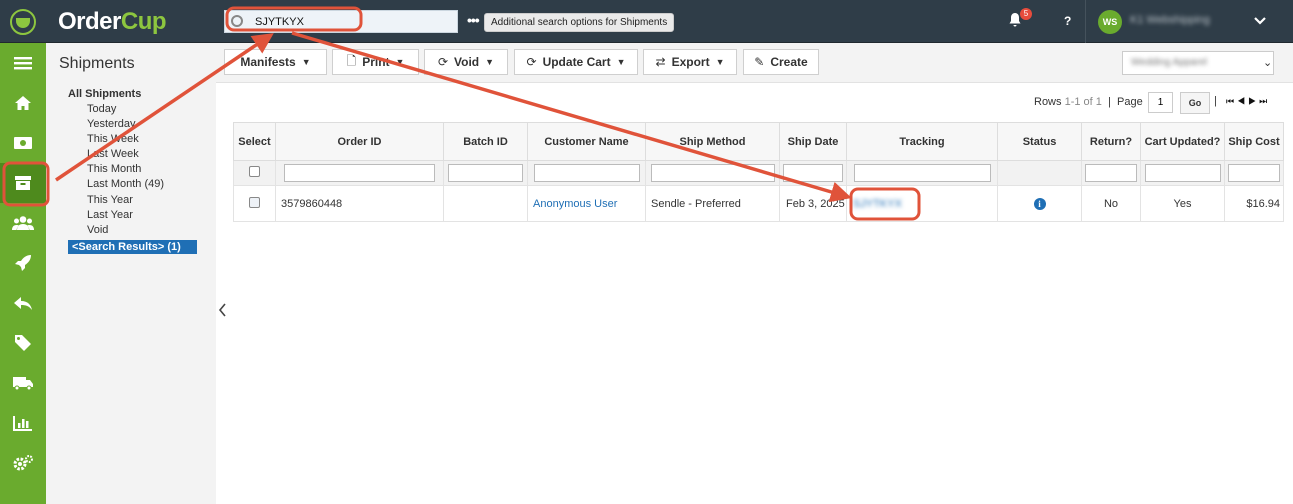 This screenshot has height=504, width=1293. Describe the element at coordinates (23, 383) in the screenshot. I see `truck-icon` at that location.